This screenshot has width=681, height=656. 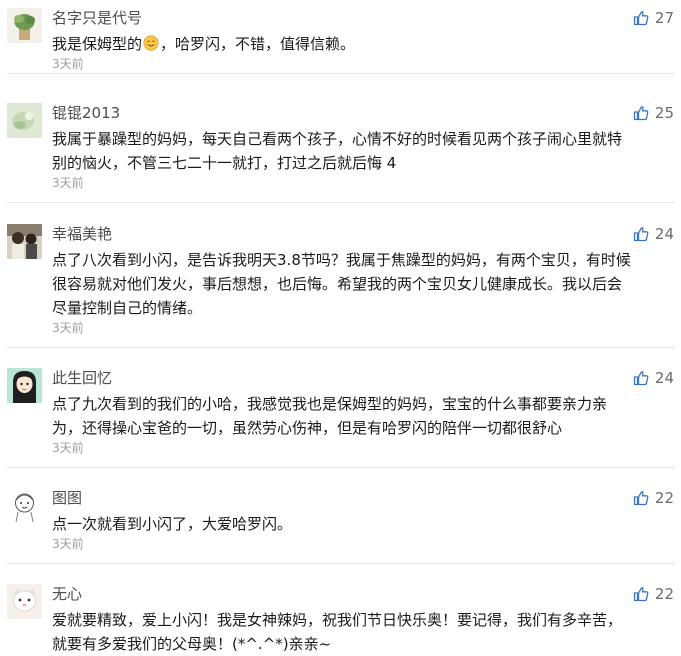 I want to click on comment-item: 图图 22 点一次就看到小闪了，大爱哈罗闪。 3天前, so click(x=340, y=526).